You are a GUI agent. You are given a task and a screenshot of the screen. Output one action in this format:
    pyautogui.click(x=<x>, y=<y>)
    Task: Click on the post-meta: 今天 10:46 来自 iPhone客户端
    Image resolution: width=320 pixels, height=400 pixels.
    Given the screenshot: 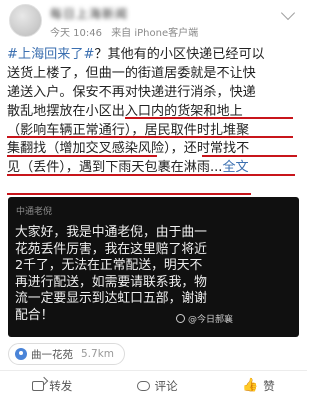 What is the action you would take?
    pyautogui.click(x=127, y=31)
    